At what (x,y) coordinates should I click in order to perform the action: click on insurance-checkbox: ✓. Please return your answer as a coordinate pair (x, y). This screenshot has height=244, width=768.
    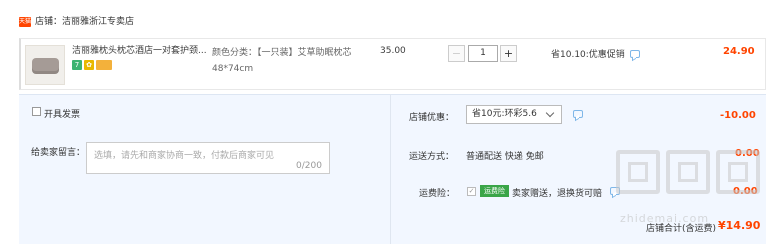
    Looking at the image, I should click on (471, 191).